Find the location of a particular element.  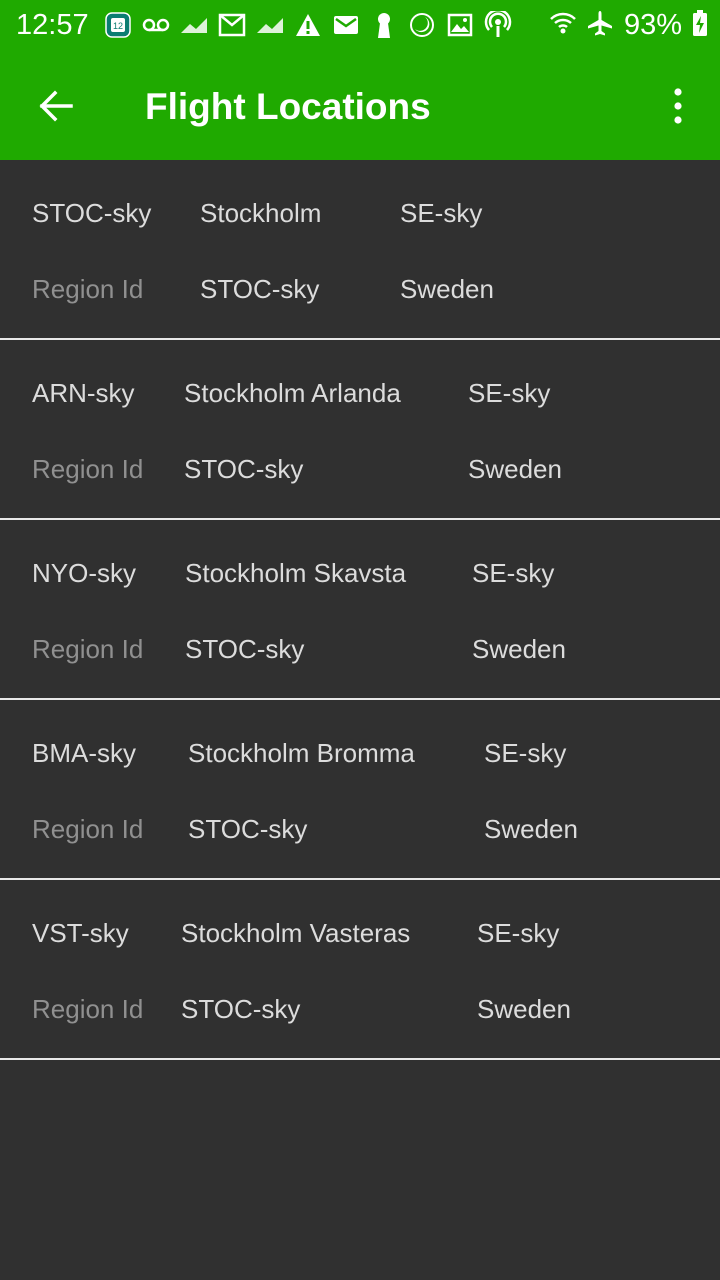

calendar-icon: 12 is located at coordinates (118, 25).